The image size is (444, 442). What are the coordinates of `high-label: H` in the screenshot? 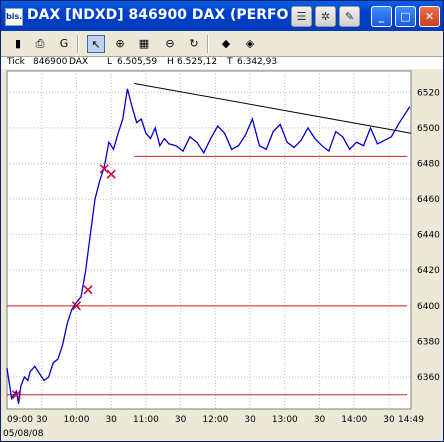 It's located at (170, 62).